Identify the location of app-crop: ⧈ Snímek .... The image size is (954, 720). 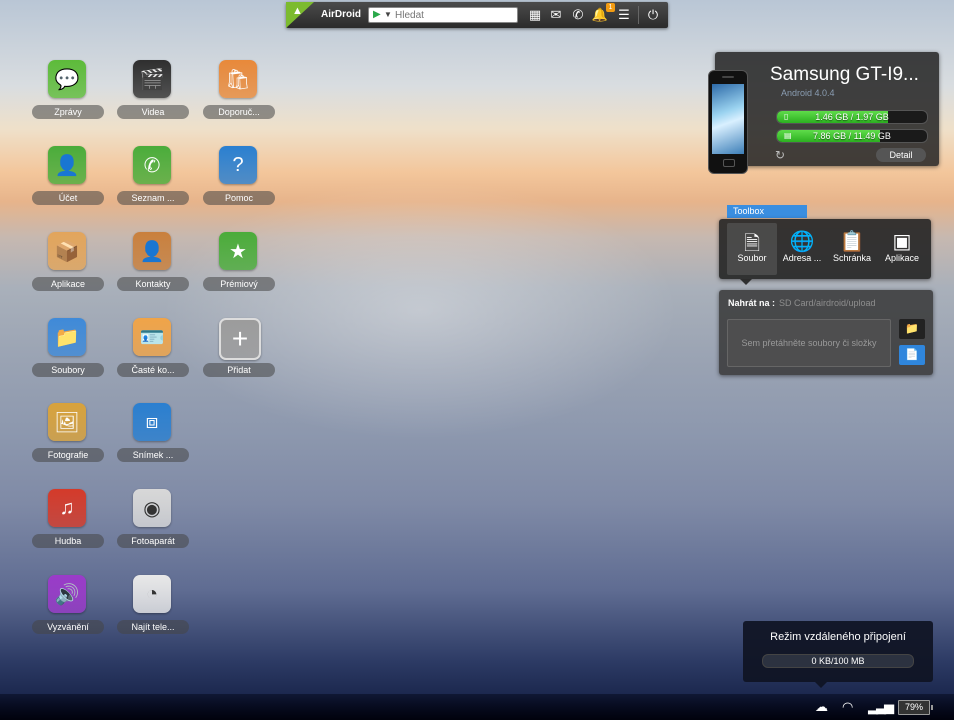
(153, 443).